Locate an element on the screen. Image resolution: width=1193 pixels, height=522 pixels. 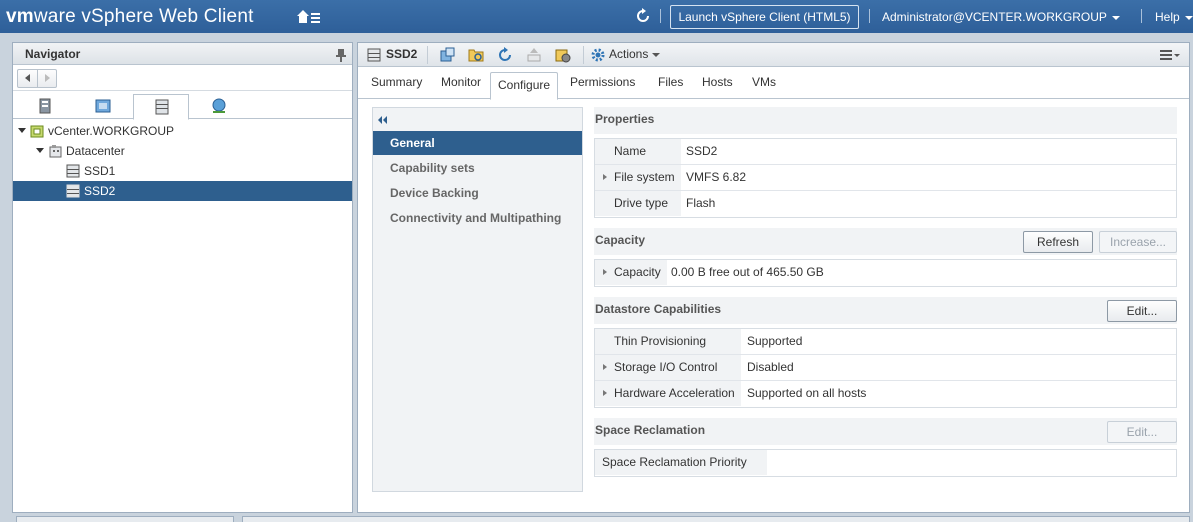
vsphere-brand-logo: vmware vSphere Web Client is located at coordinates (130, 16).